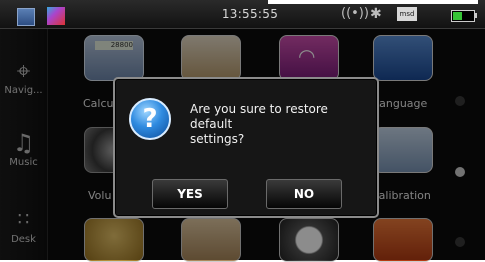 The image size is (485, 262). Describe the element at coordinates (56, 16) in the screenshot. I see `theme-icon` at that location.